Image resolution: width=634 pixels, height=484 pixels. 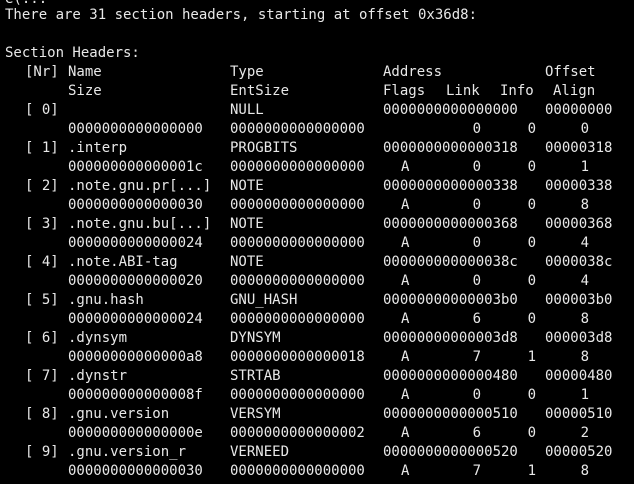 I want to click on section-offset: 00000318, so click(x=579, y=148).